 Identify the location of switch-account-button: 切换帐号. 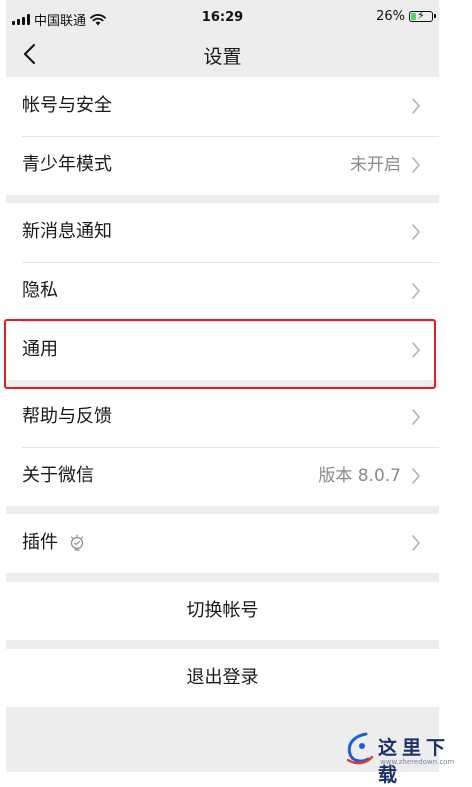
(222, 611).